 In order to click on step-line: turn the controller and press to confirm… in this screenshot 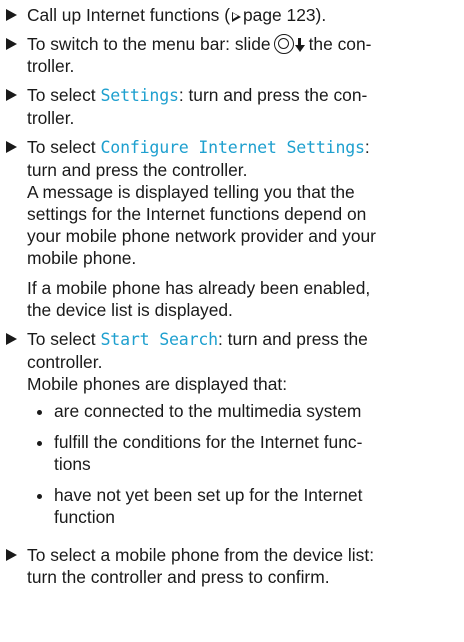, I will do `click(178, 577)`.